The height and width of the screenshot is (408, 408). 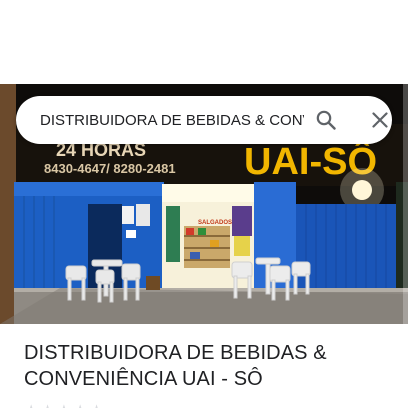 I want to click on photo-scrollbar, so click(x=405, y=204).